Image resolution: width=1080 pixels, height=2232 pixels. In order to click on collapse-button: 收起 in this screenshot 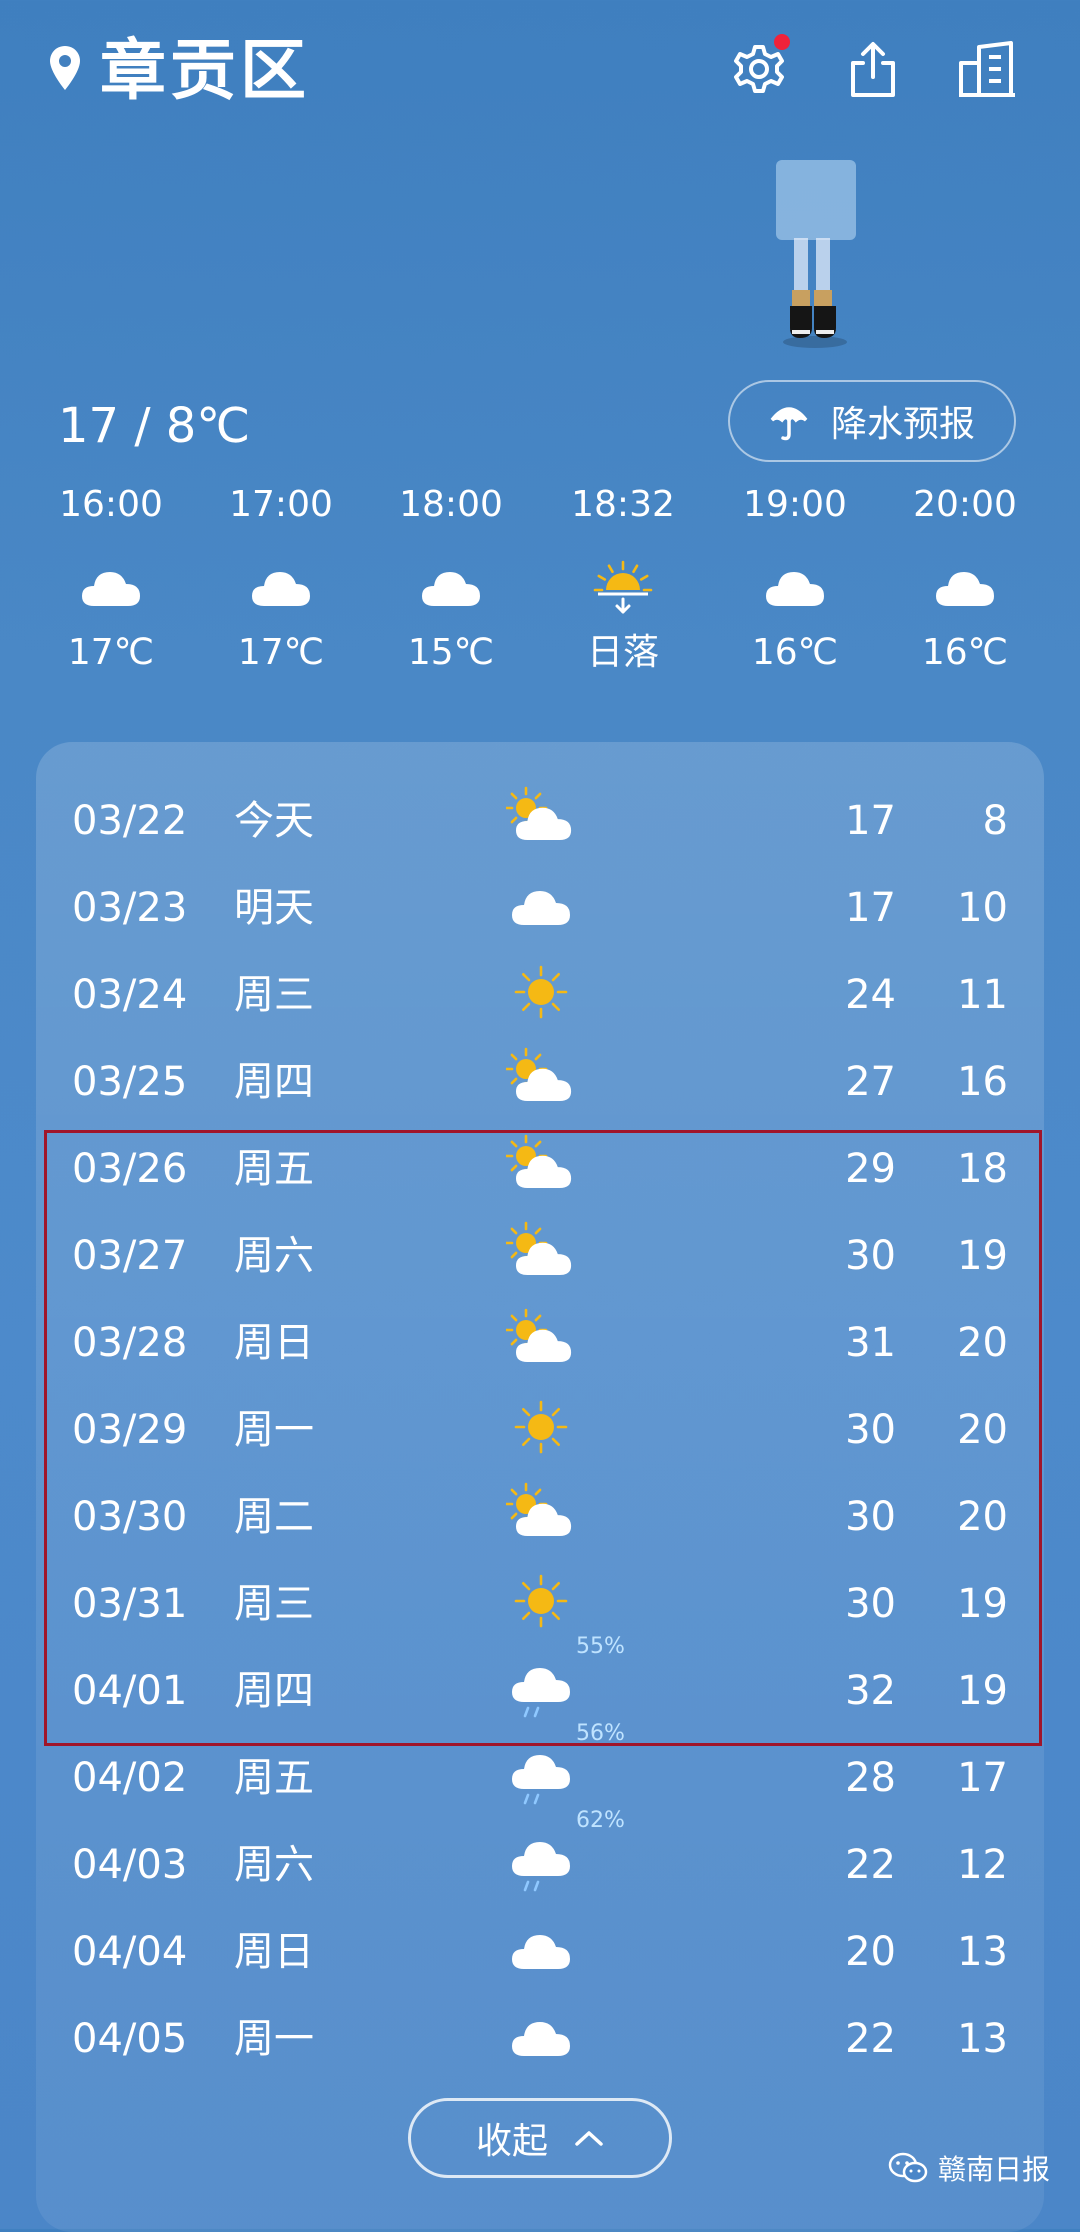, I will do `click(540, 2138)`.